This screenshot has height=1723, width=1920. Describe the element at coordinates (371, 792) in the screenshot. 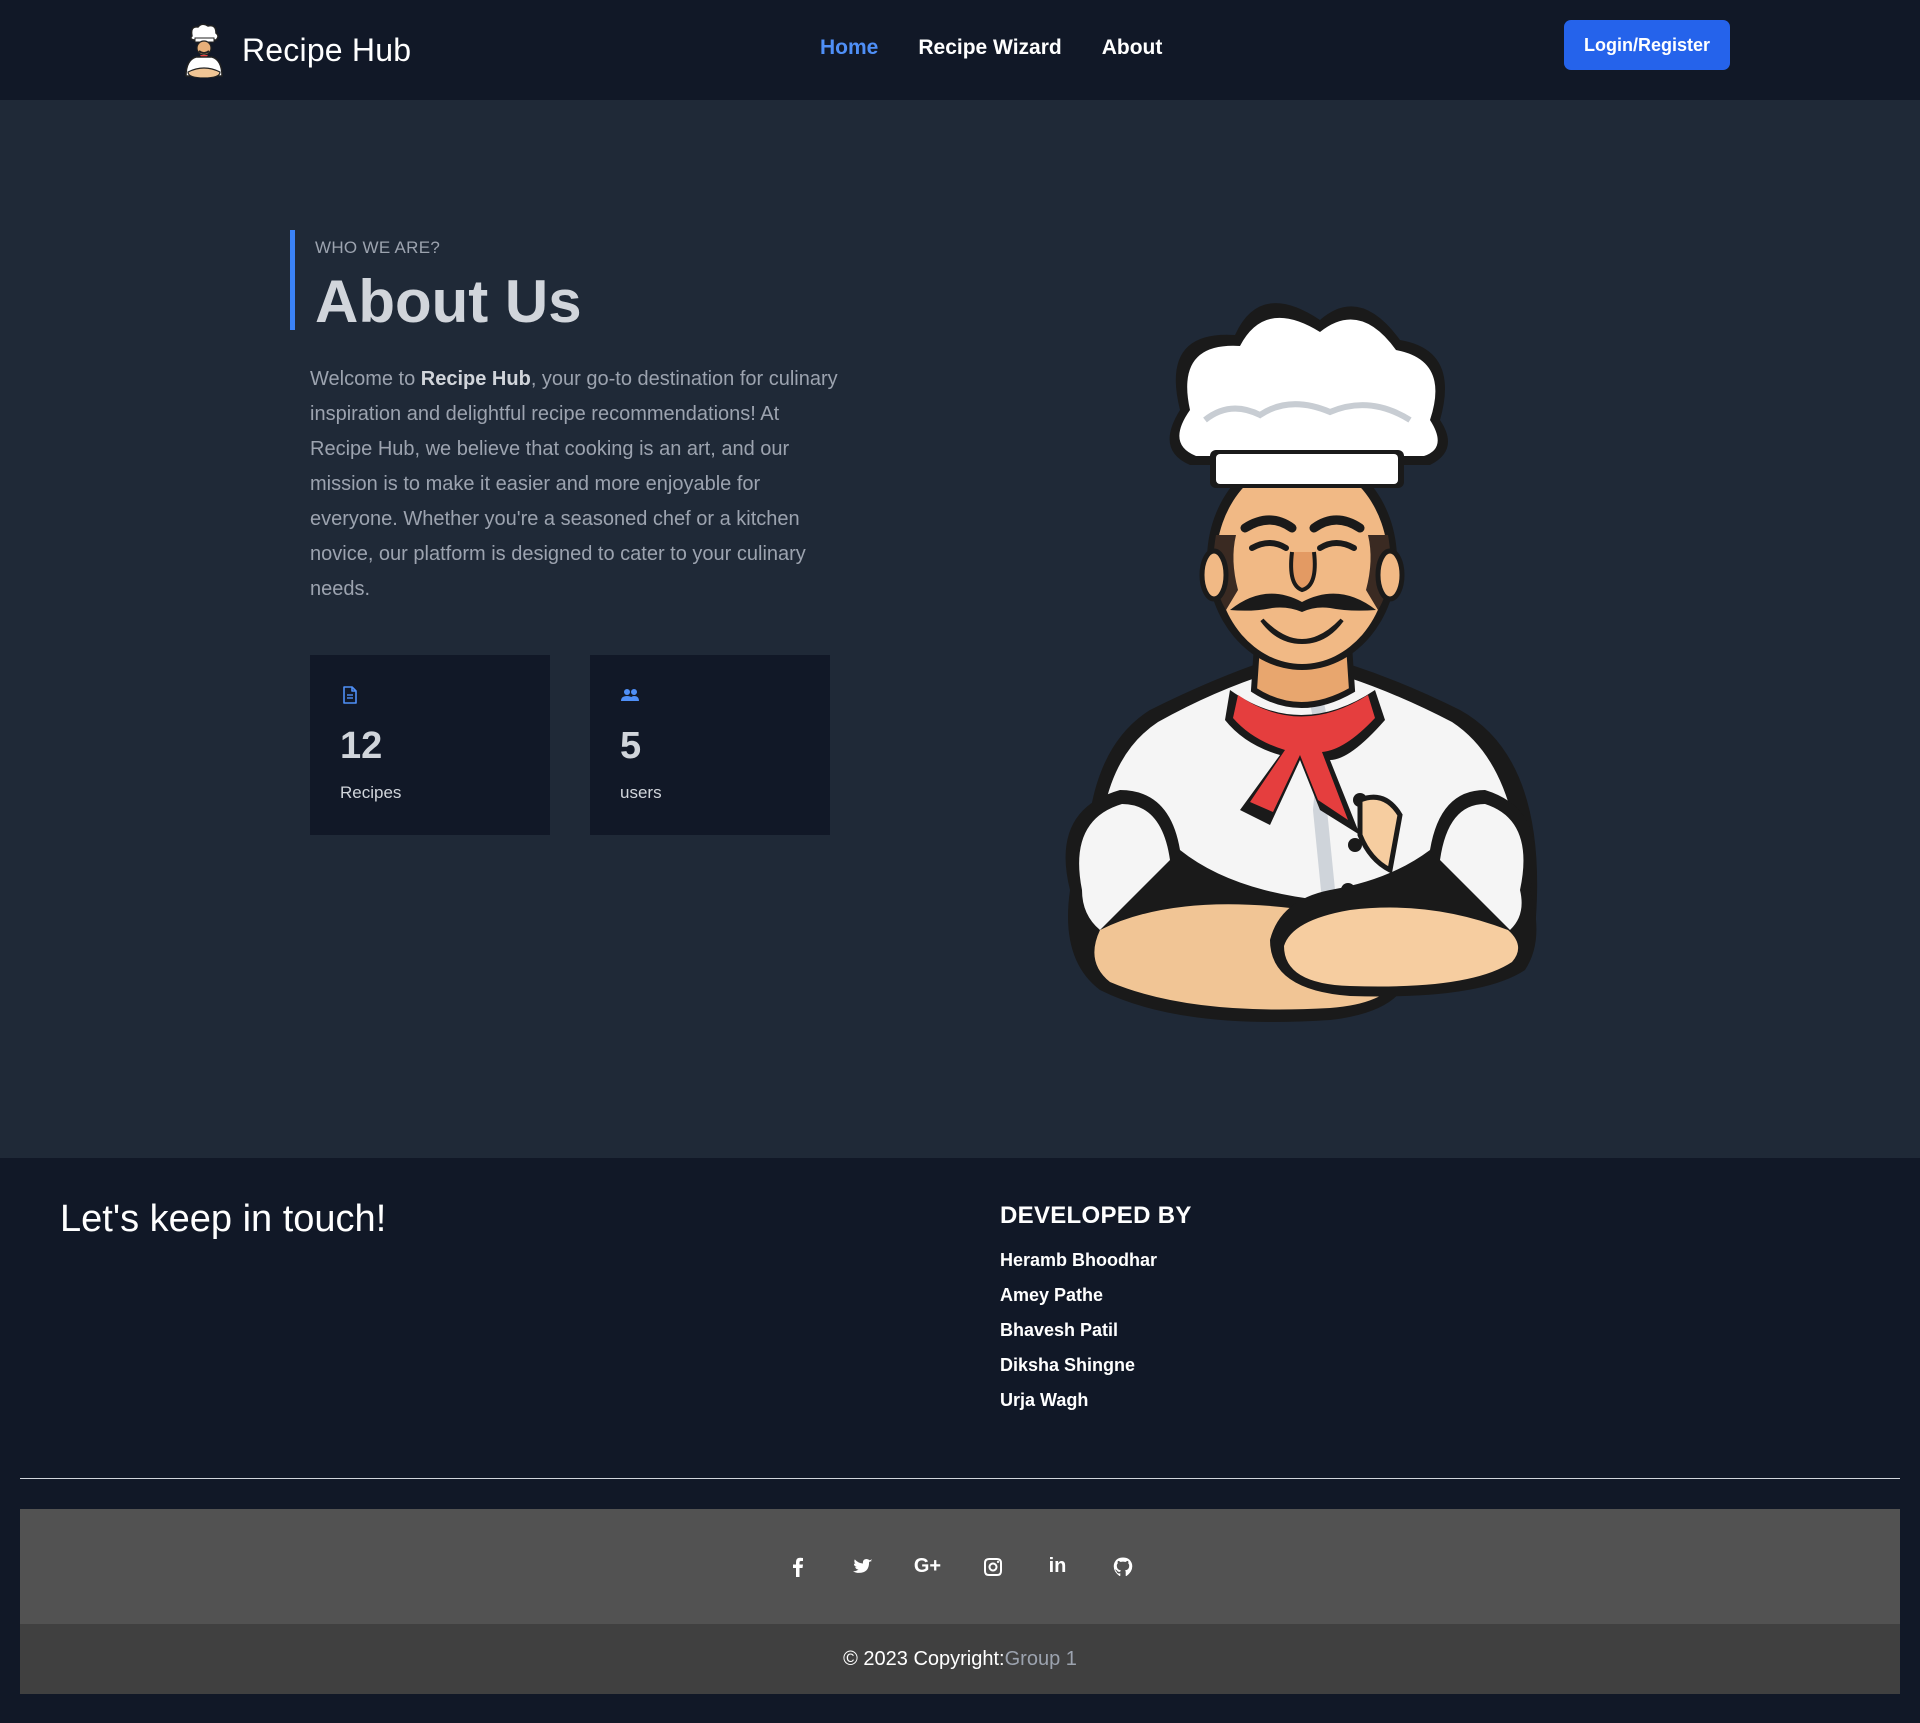

I see `stat-recipes-label: Recipes` at that location.